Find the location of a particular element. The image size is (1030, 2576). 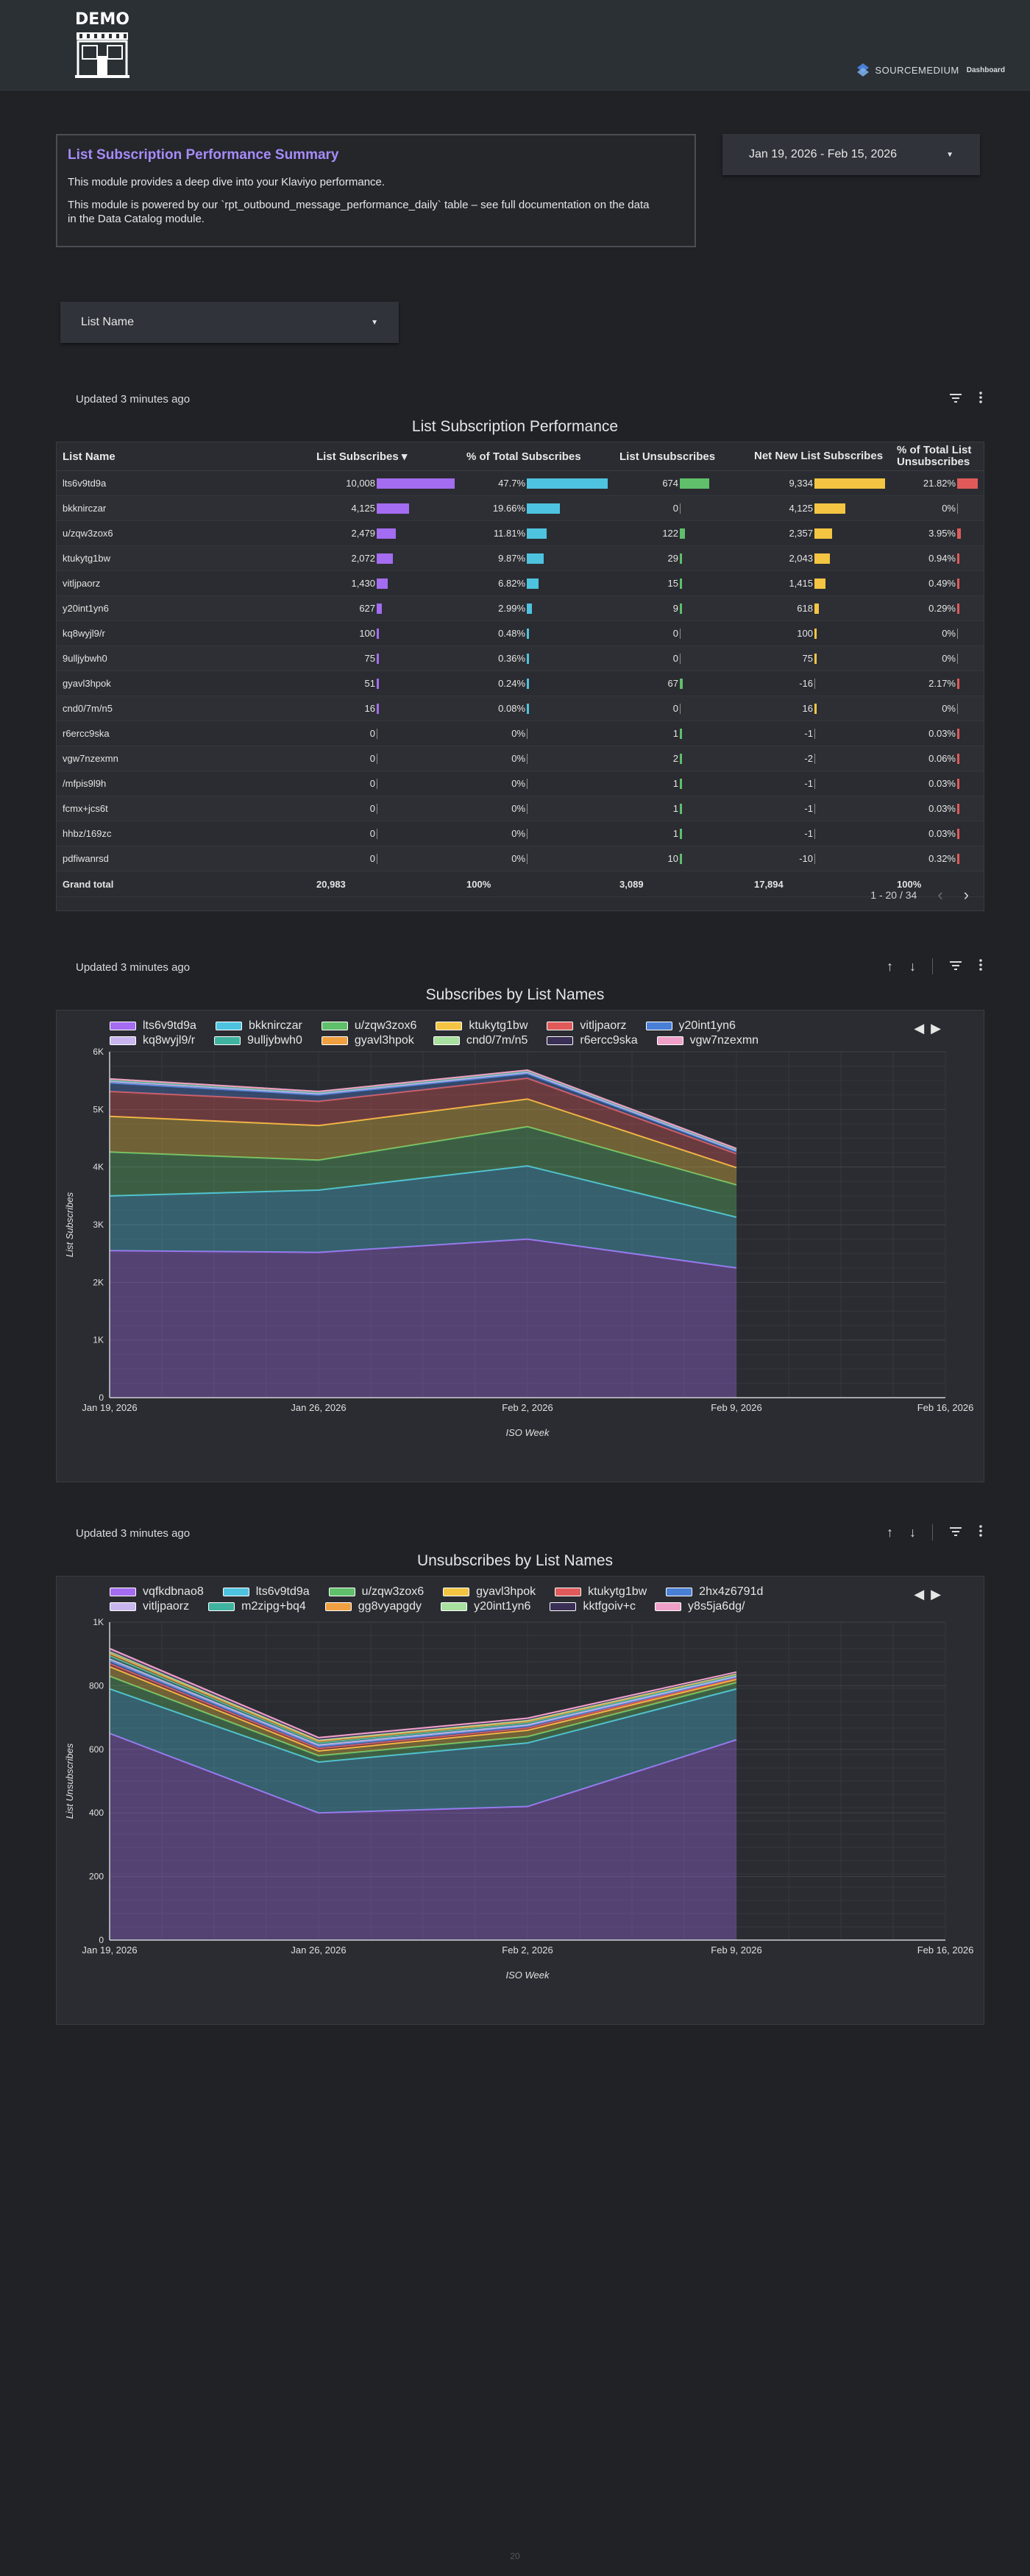

list-name-cell: bkknirczar is located at coordinates (184, 508).